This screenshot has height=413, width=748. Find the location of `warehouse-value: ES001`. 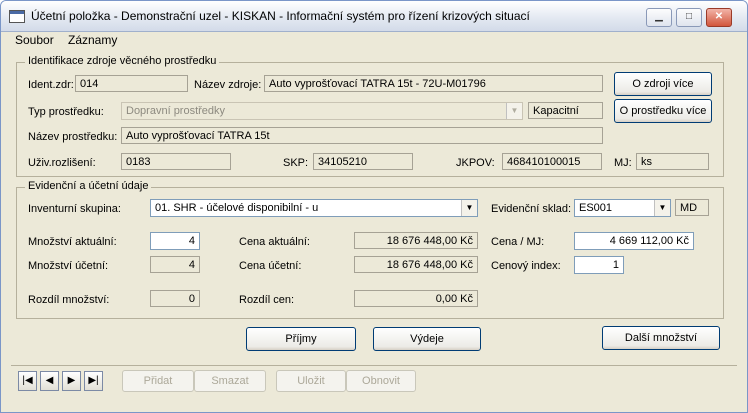

warehouse-value: ES001 is located at coordinates (596, 208).